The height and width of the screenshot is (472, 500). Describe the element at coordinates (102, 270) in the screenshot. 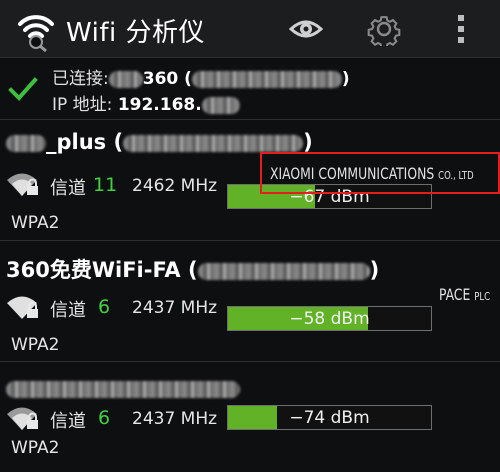

I see `ssid-text: 360免费WiFi-FA (` at that location.